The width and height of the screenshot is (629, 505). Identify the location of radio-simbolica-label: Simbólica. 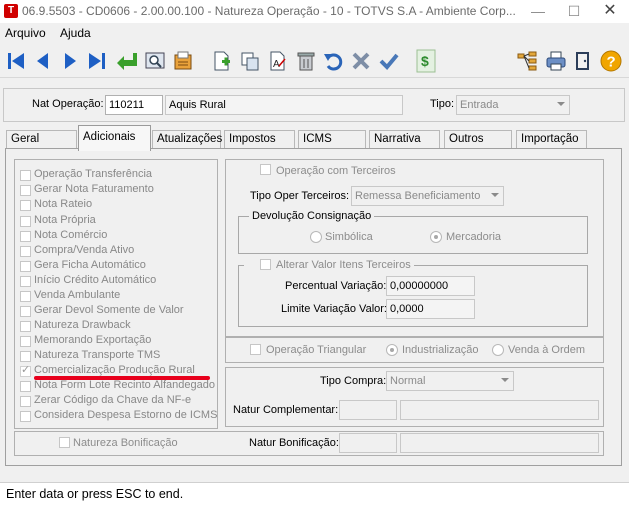
(349, 237).